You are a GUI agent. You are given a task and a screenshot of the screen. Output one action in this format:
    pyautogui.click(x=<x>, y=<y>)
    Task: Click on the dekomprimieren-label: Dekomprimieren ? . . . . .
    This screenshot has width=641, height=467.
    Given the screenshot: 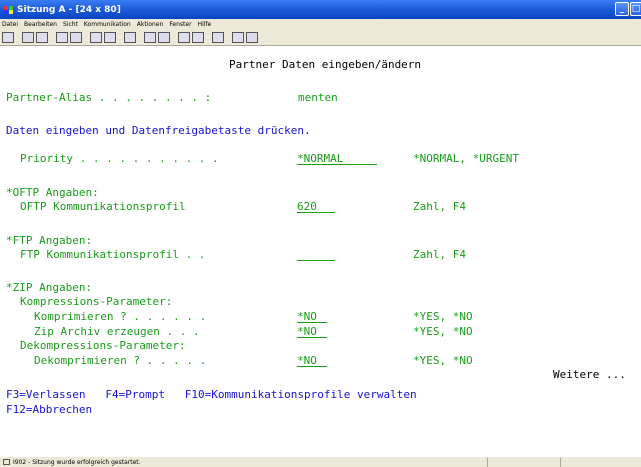 What is the action you would take?
    pyautogui.click(x=120, y=360)
    